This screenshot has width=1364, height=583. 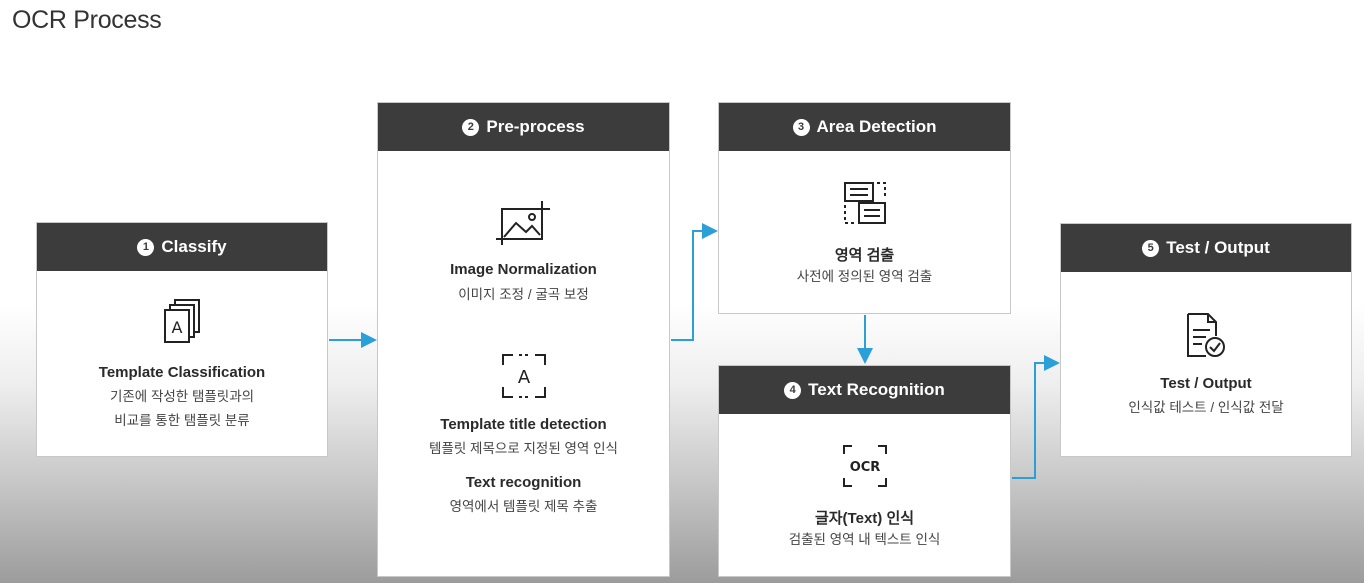 What do you see at coordinates (1036, 417) in the screenshot?
I see `arrow-text-to-output` at bounding box center [1036, 417].